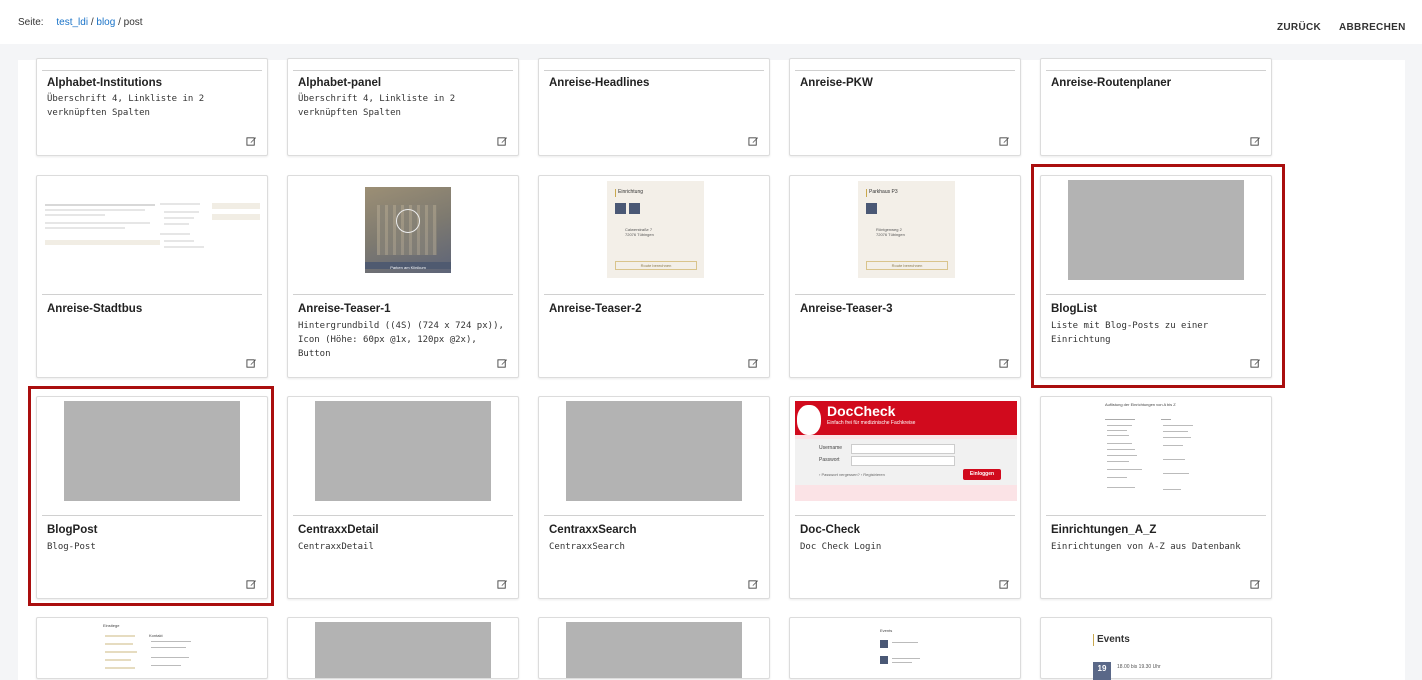 This screenshot has width=1422, height=680. Describe the element at coordinates (654, 107) in the screenshot. I see `template-card-anreise-headlines: Anreise-Headlines` at that location.